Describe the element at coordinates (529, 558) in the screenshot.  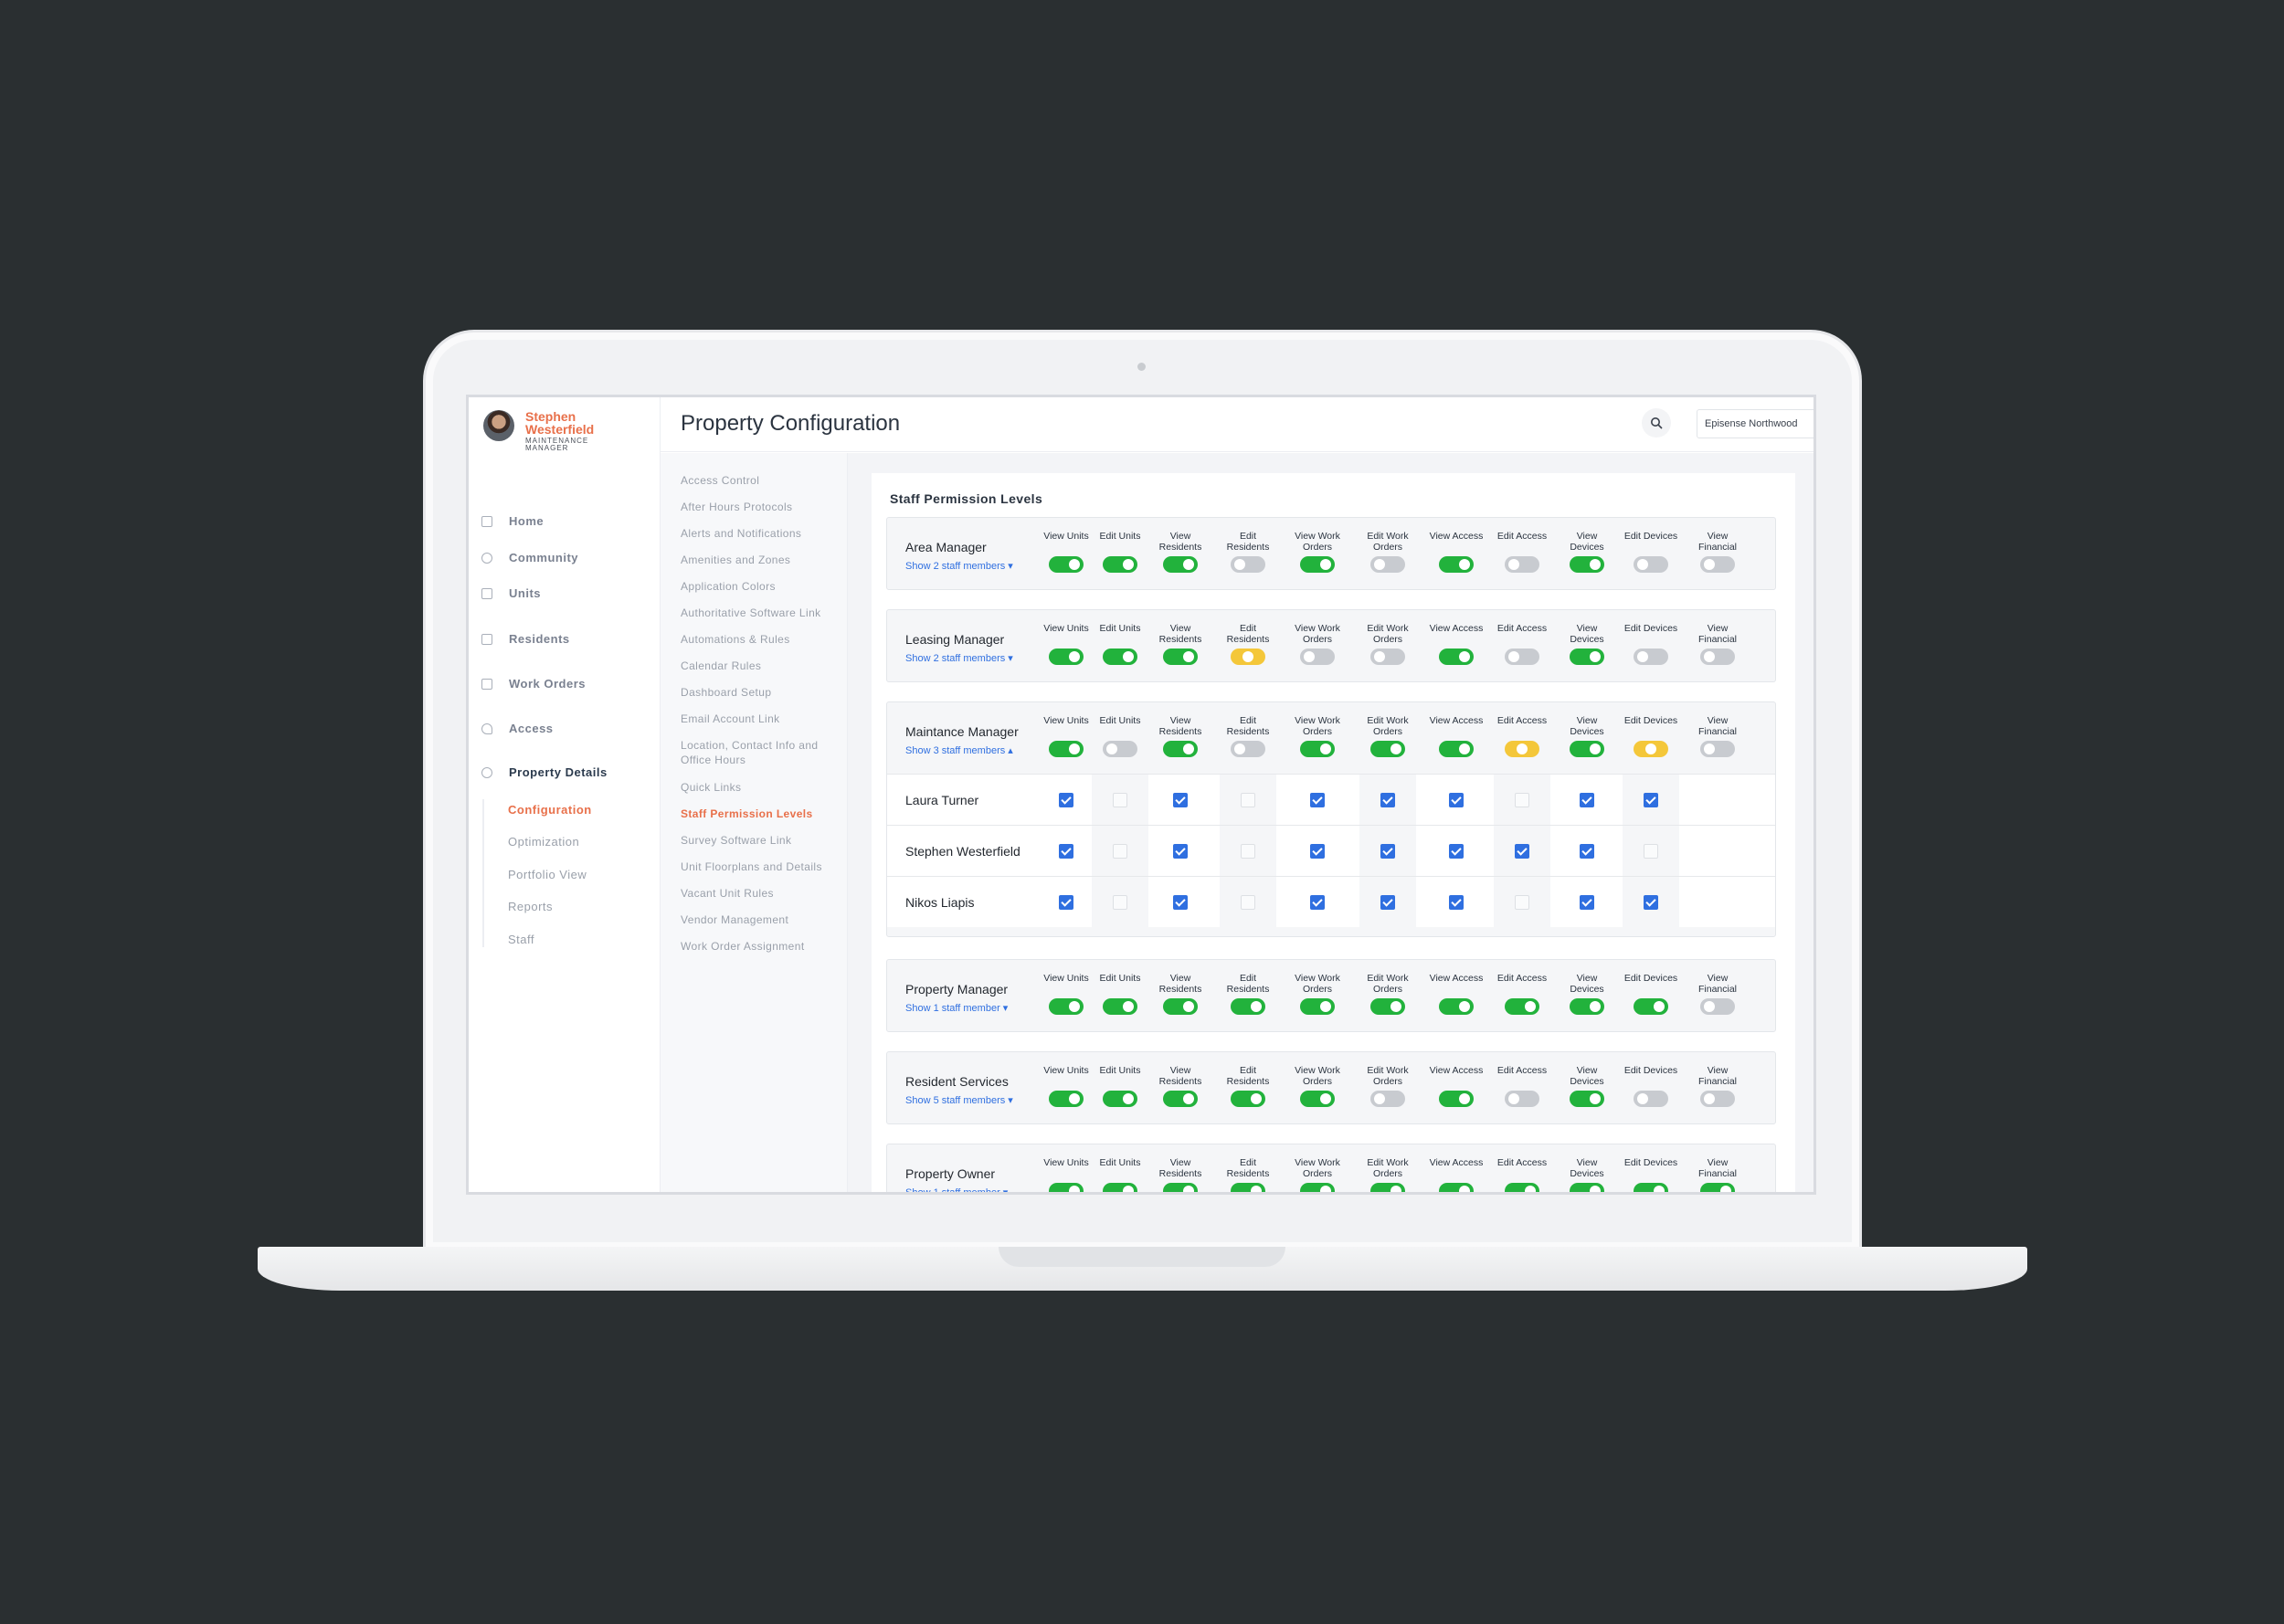
I see `nav-community: Community` at that location.